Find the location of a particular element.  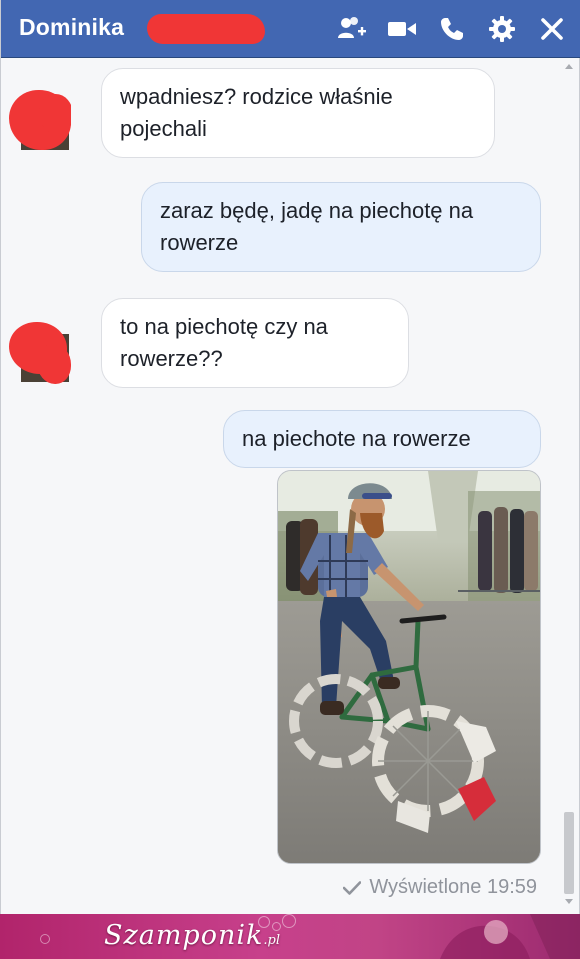

scroll-down-arrow-icon is located at coordinates (569, 901).